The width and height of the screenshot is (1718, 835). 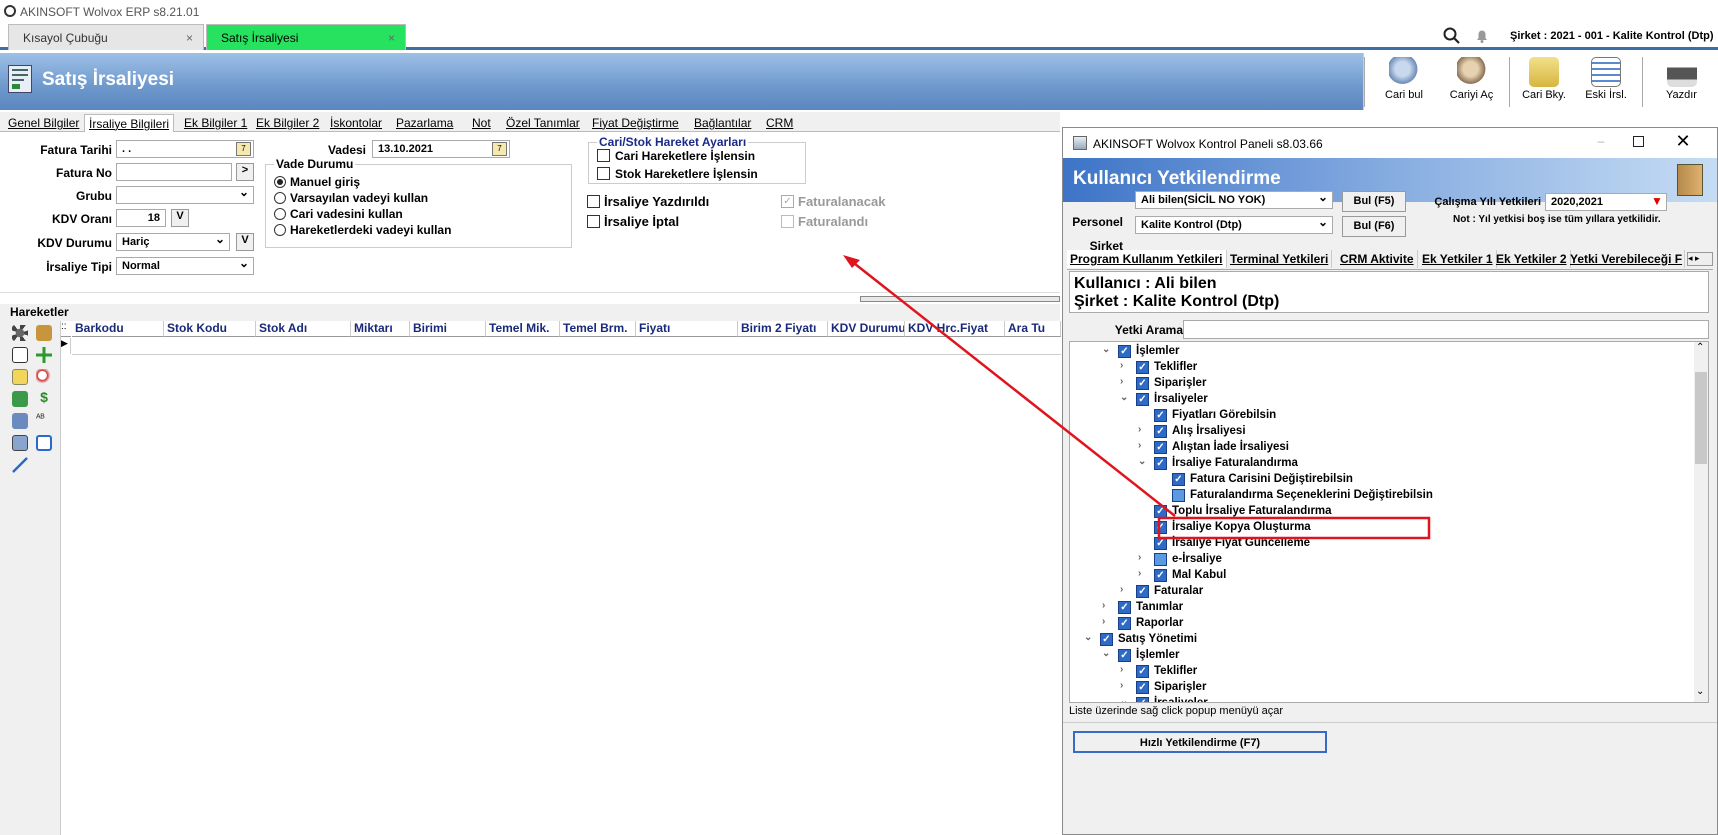 What do you see at coordinates (1377, 259) in the screenshot?
I see `tab-crm-aktivite: CRM Aktivite` at bounding box center [1377, 259].